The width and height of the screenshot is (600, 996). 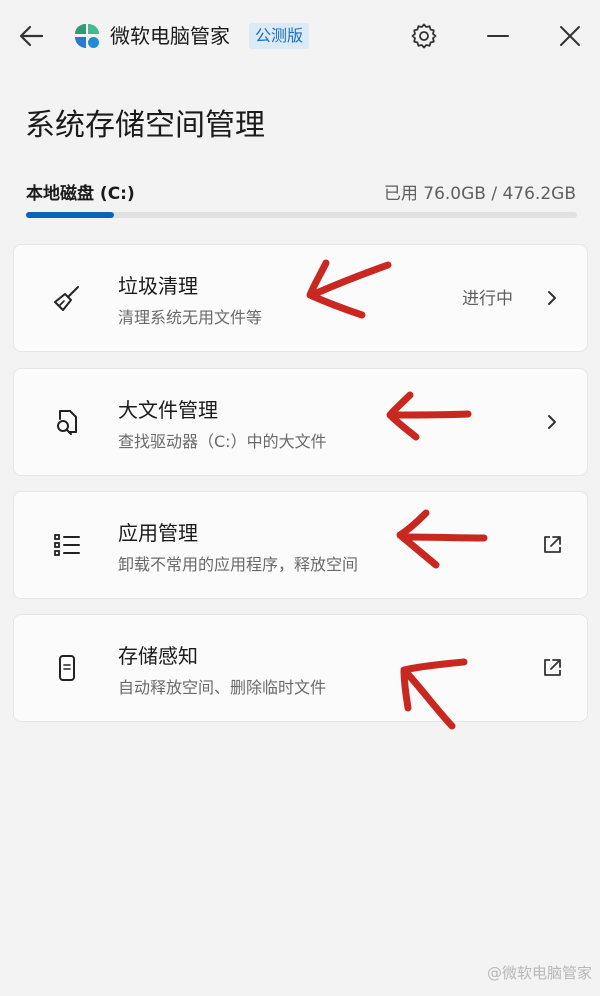 I want to click on close-button, so click(x=570, y=36).